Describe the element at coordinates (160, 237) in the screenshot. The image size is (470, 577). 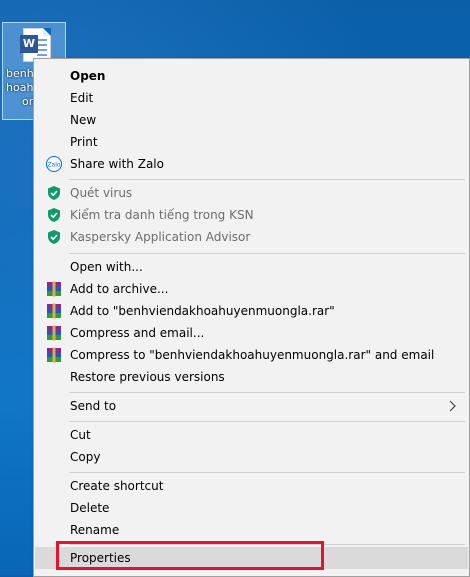
I see `menu-item-label: Kaspersky Application Advisor` at that location.